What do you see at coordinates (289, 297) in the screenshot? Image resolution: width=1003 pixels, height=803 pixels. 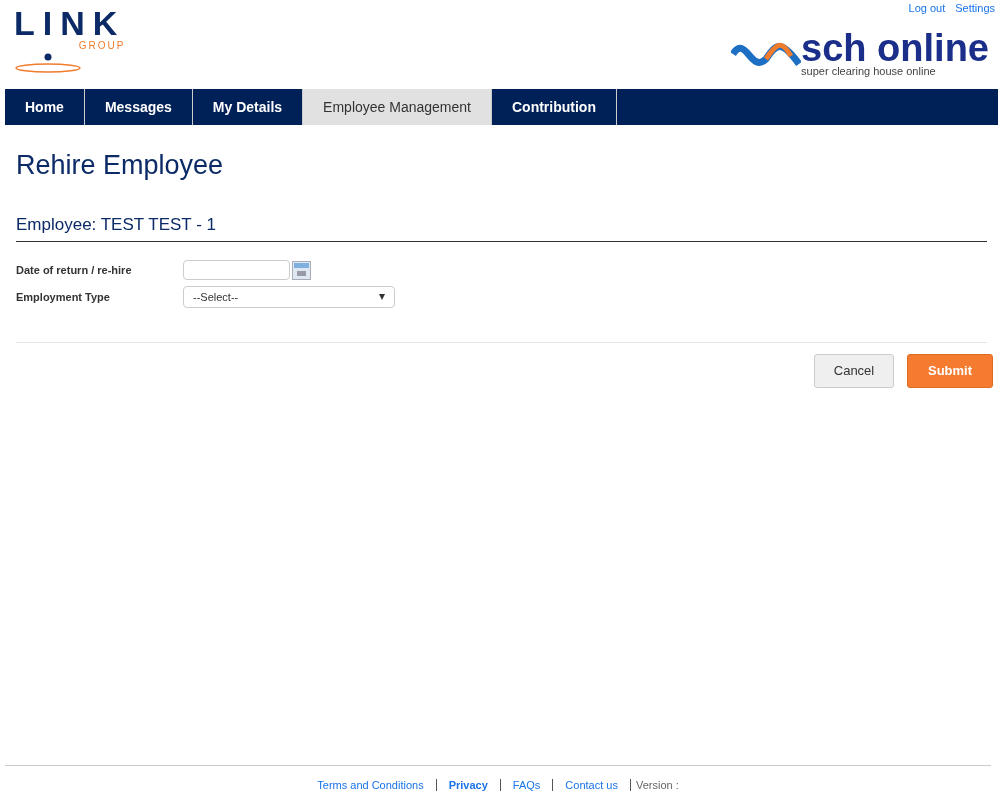 I see `employment-type-select: --Select--` at bounding box center [289, 297].